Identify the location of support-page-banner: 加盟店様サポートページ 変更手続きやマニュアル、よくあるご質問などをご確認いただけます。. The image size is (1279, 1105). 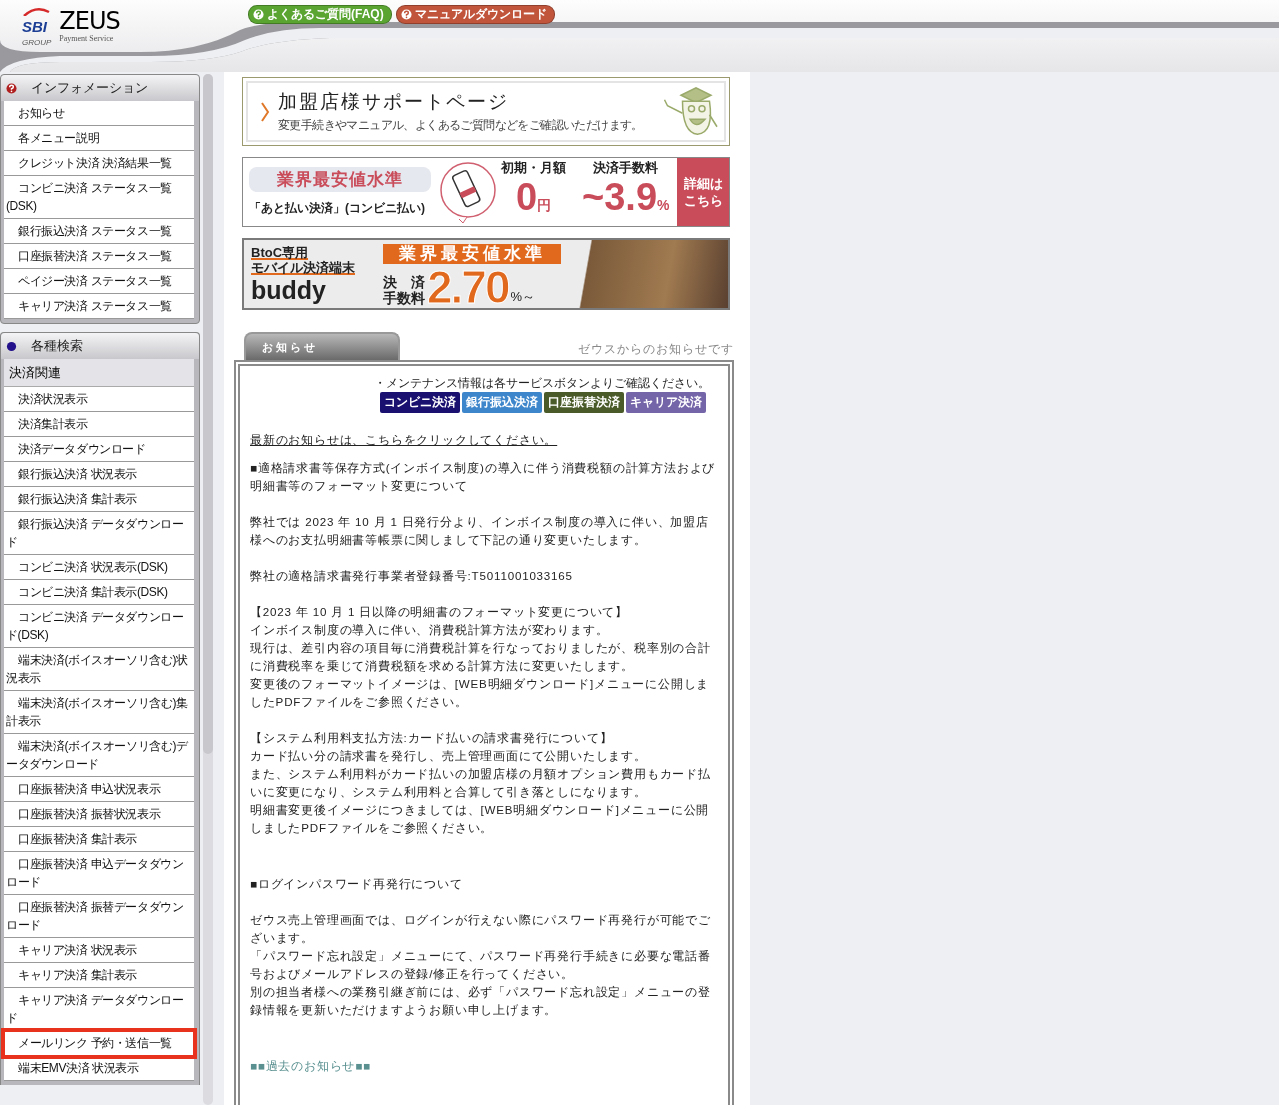
(486, 111).